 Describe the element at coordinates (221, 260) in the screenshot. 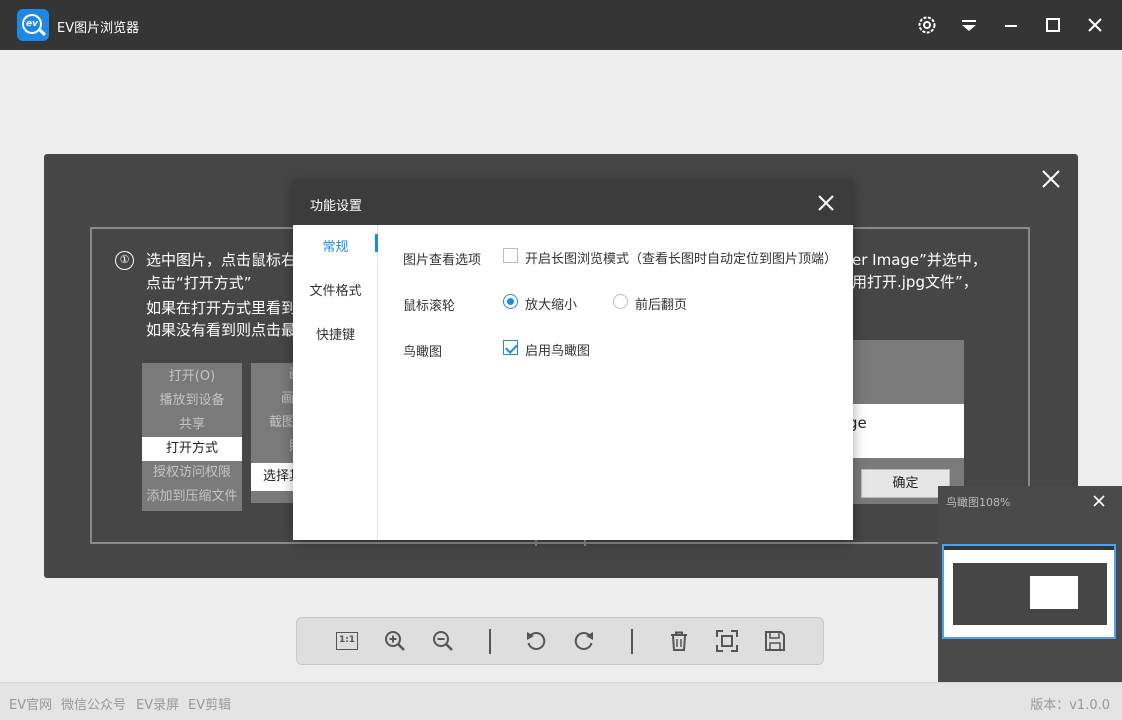

I see `guide-line-1: 选中图片，点击鼠标右` at that location.